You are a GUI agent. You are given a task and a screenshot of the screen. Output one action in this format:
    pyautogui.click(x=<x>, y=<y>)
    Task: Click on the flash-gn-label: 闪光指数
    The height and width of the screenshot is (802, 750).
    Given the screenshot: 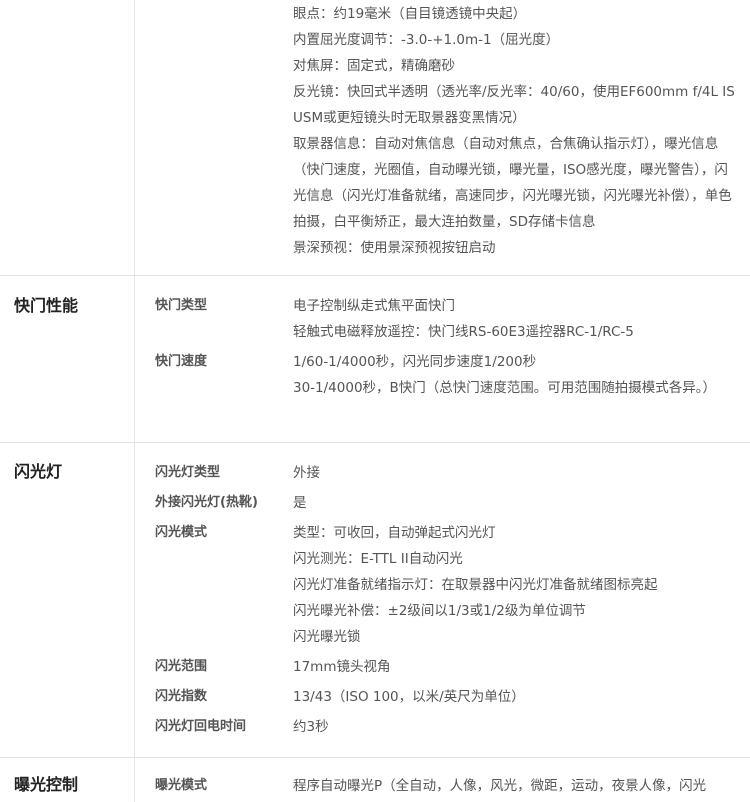 What is the action you would take?
    pyautogui.click(x=181, y=696)
    